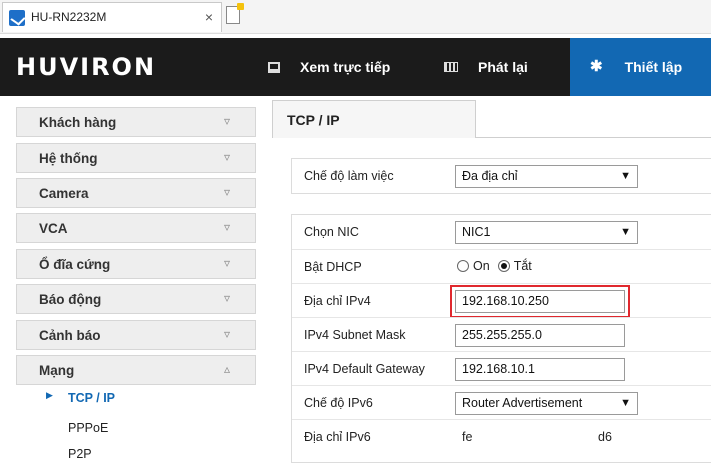 This screenshot has width=711, height=463. Describe the element at coordinates (227, 369) in the screenshot. I see `chevron-up-icon: ▵` at that location.